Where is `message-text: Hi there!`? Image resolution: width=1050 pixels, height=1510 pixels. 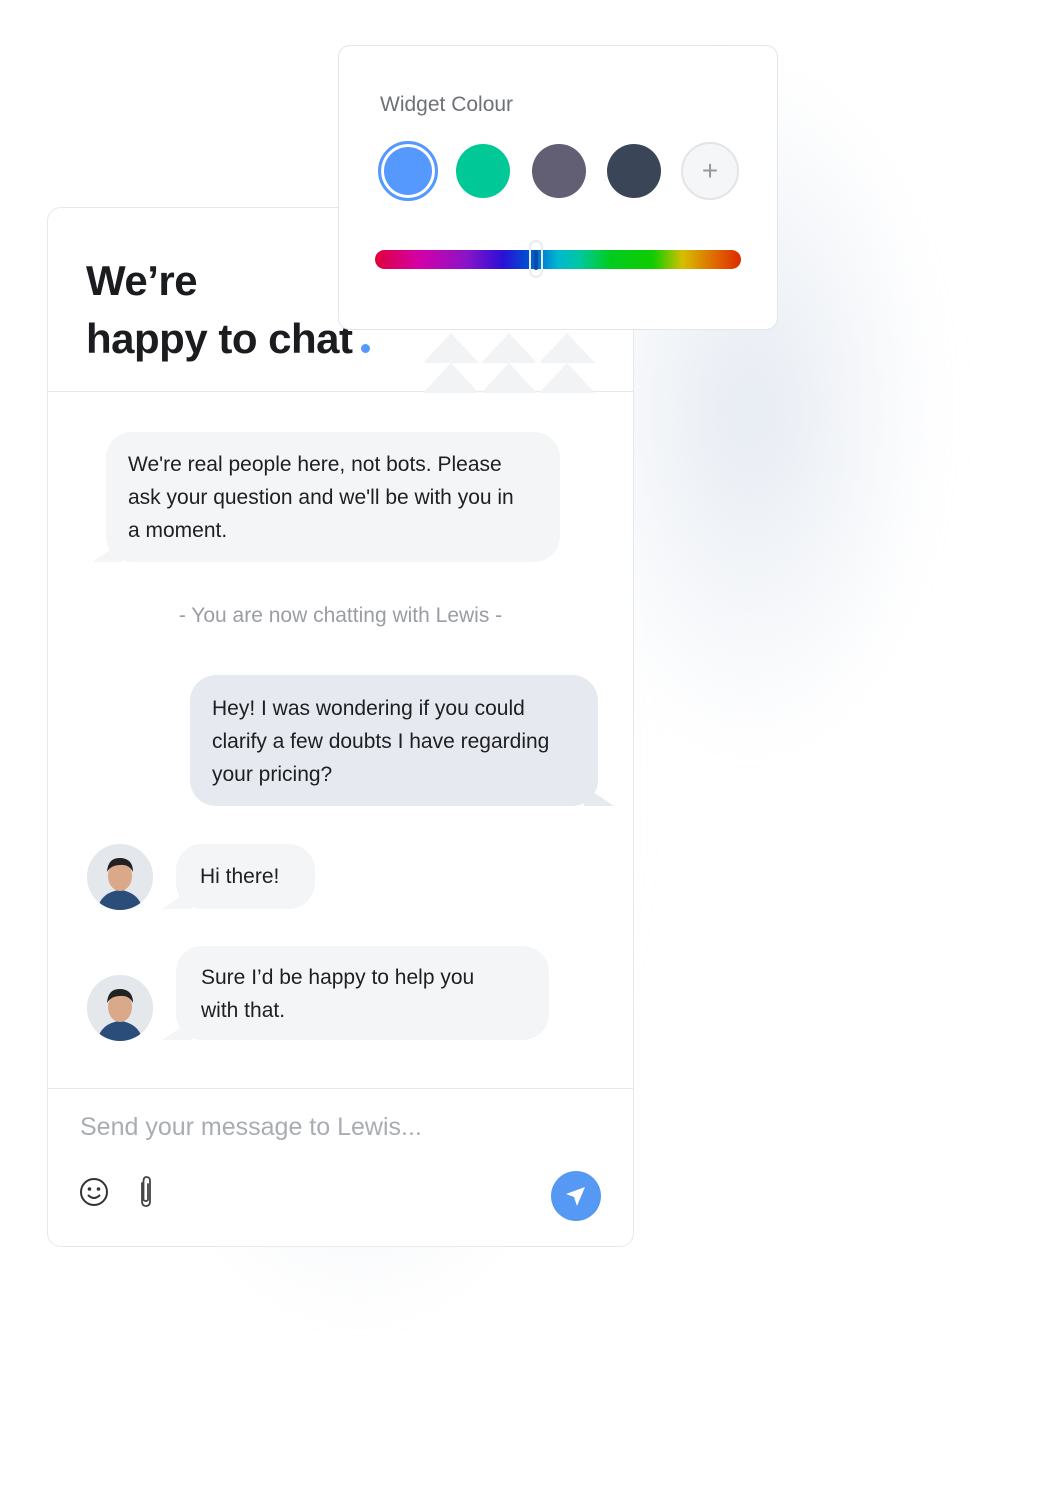
message-text: Hi there! is located at coordinates (240, 876).